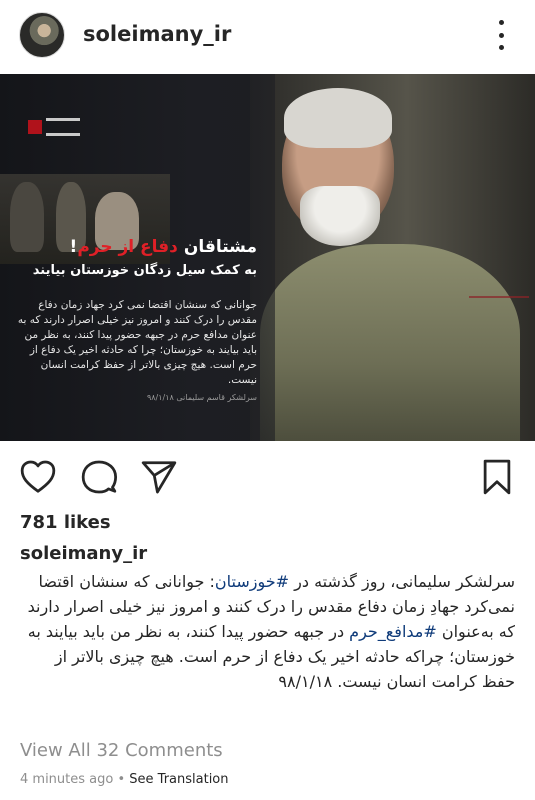  What do you see at coordinates (157, 34) in the screenshot?
I see `post-username: soleimany_ir` at bounding box center [157, 34].